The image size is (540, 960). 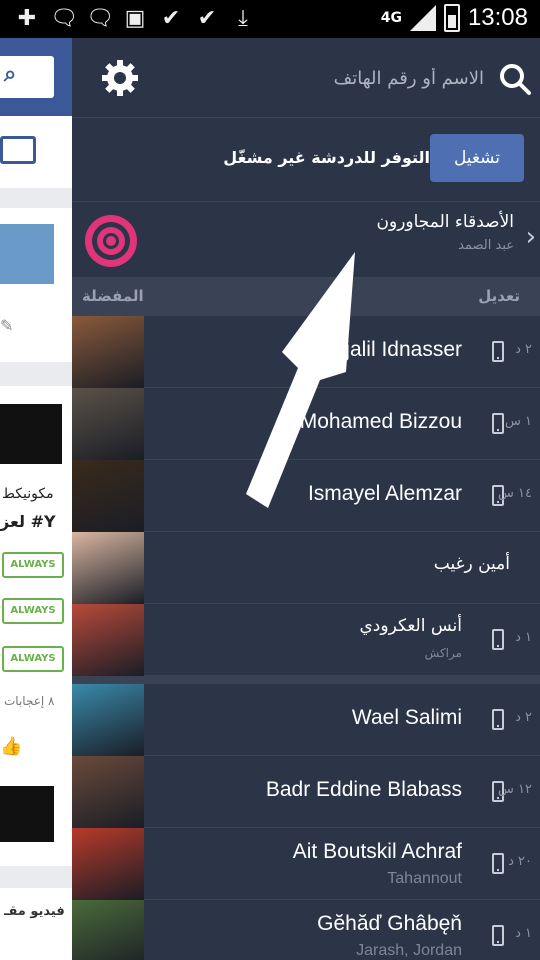 I want to click on contact-row: Badr Eddine Blabass ١٢ س, so click(x=306, y=792).